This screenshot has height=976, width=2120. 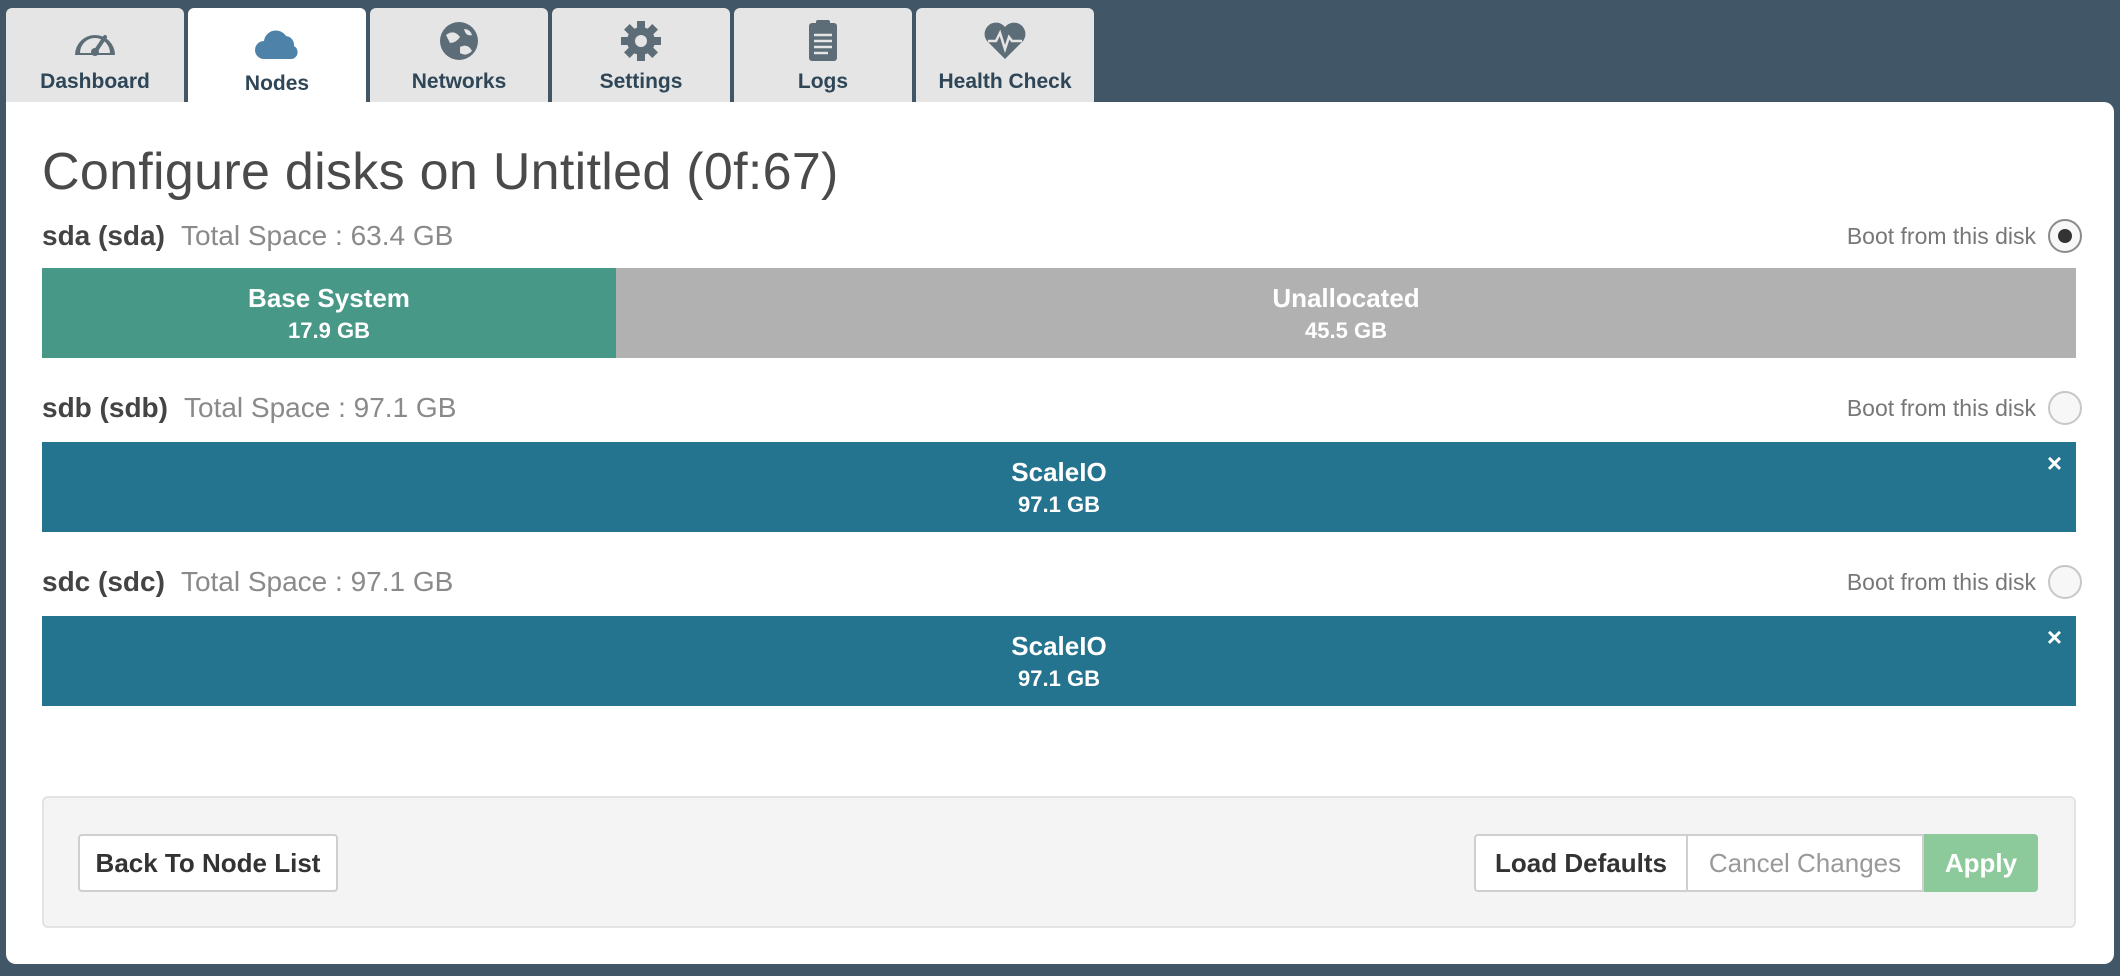 I want to click on cloud-icon, so click(x=277, y=43).